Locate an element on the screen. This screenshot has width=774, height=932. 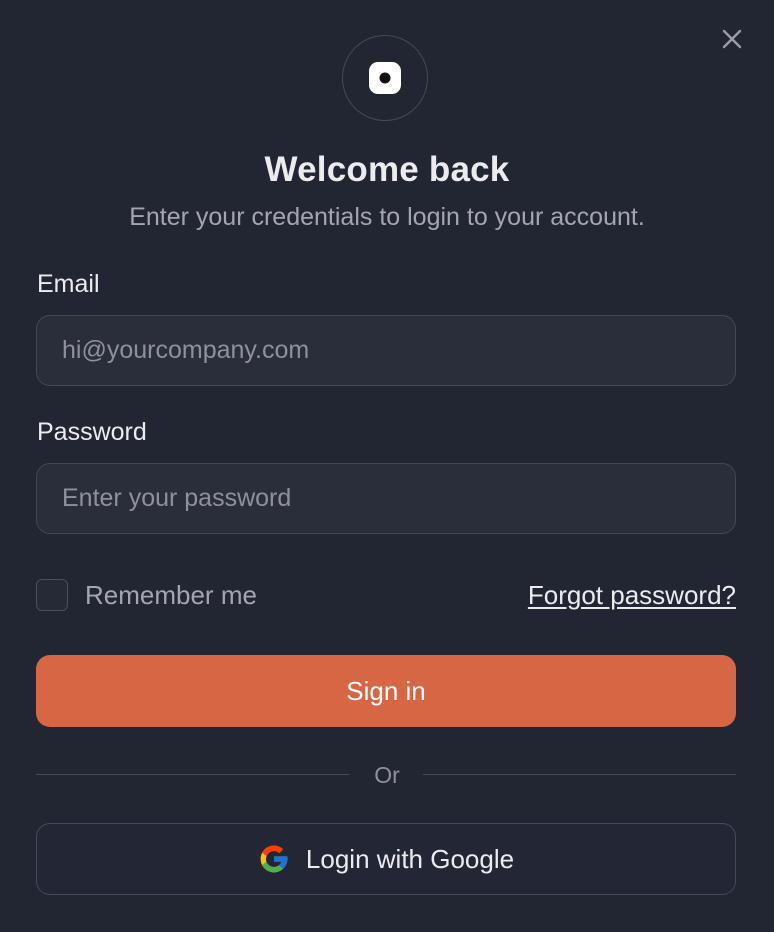
sign-in-button: Sign in is located at coordinates (386, 691).